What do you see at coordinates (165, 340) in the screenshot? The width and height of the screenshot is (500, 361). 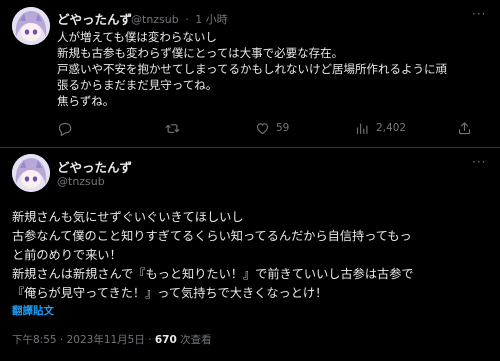 I see `views-count: 670` at bounding box center [165, 340].